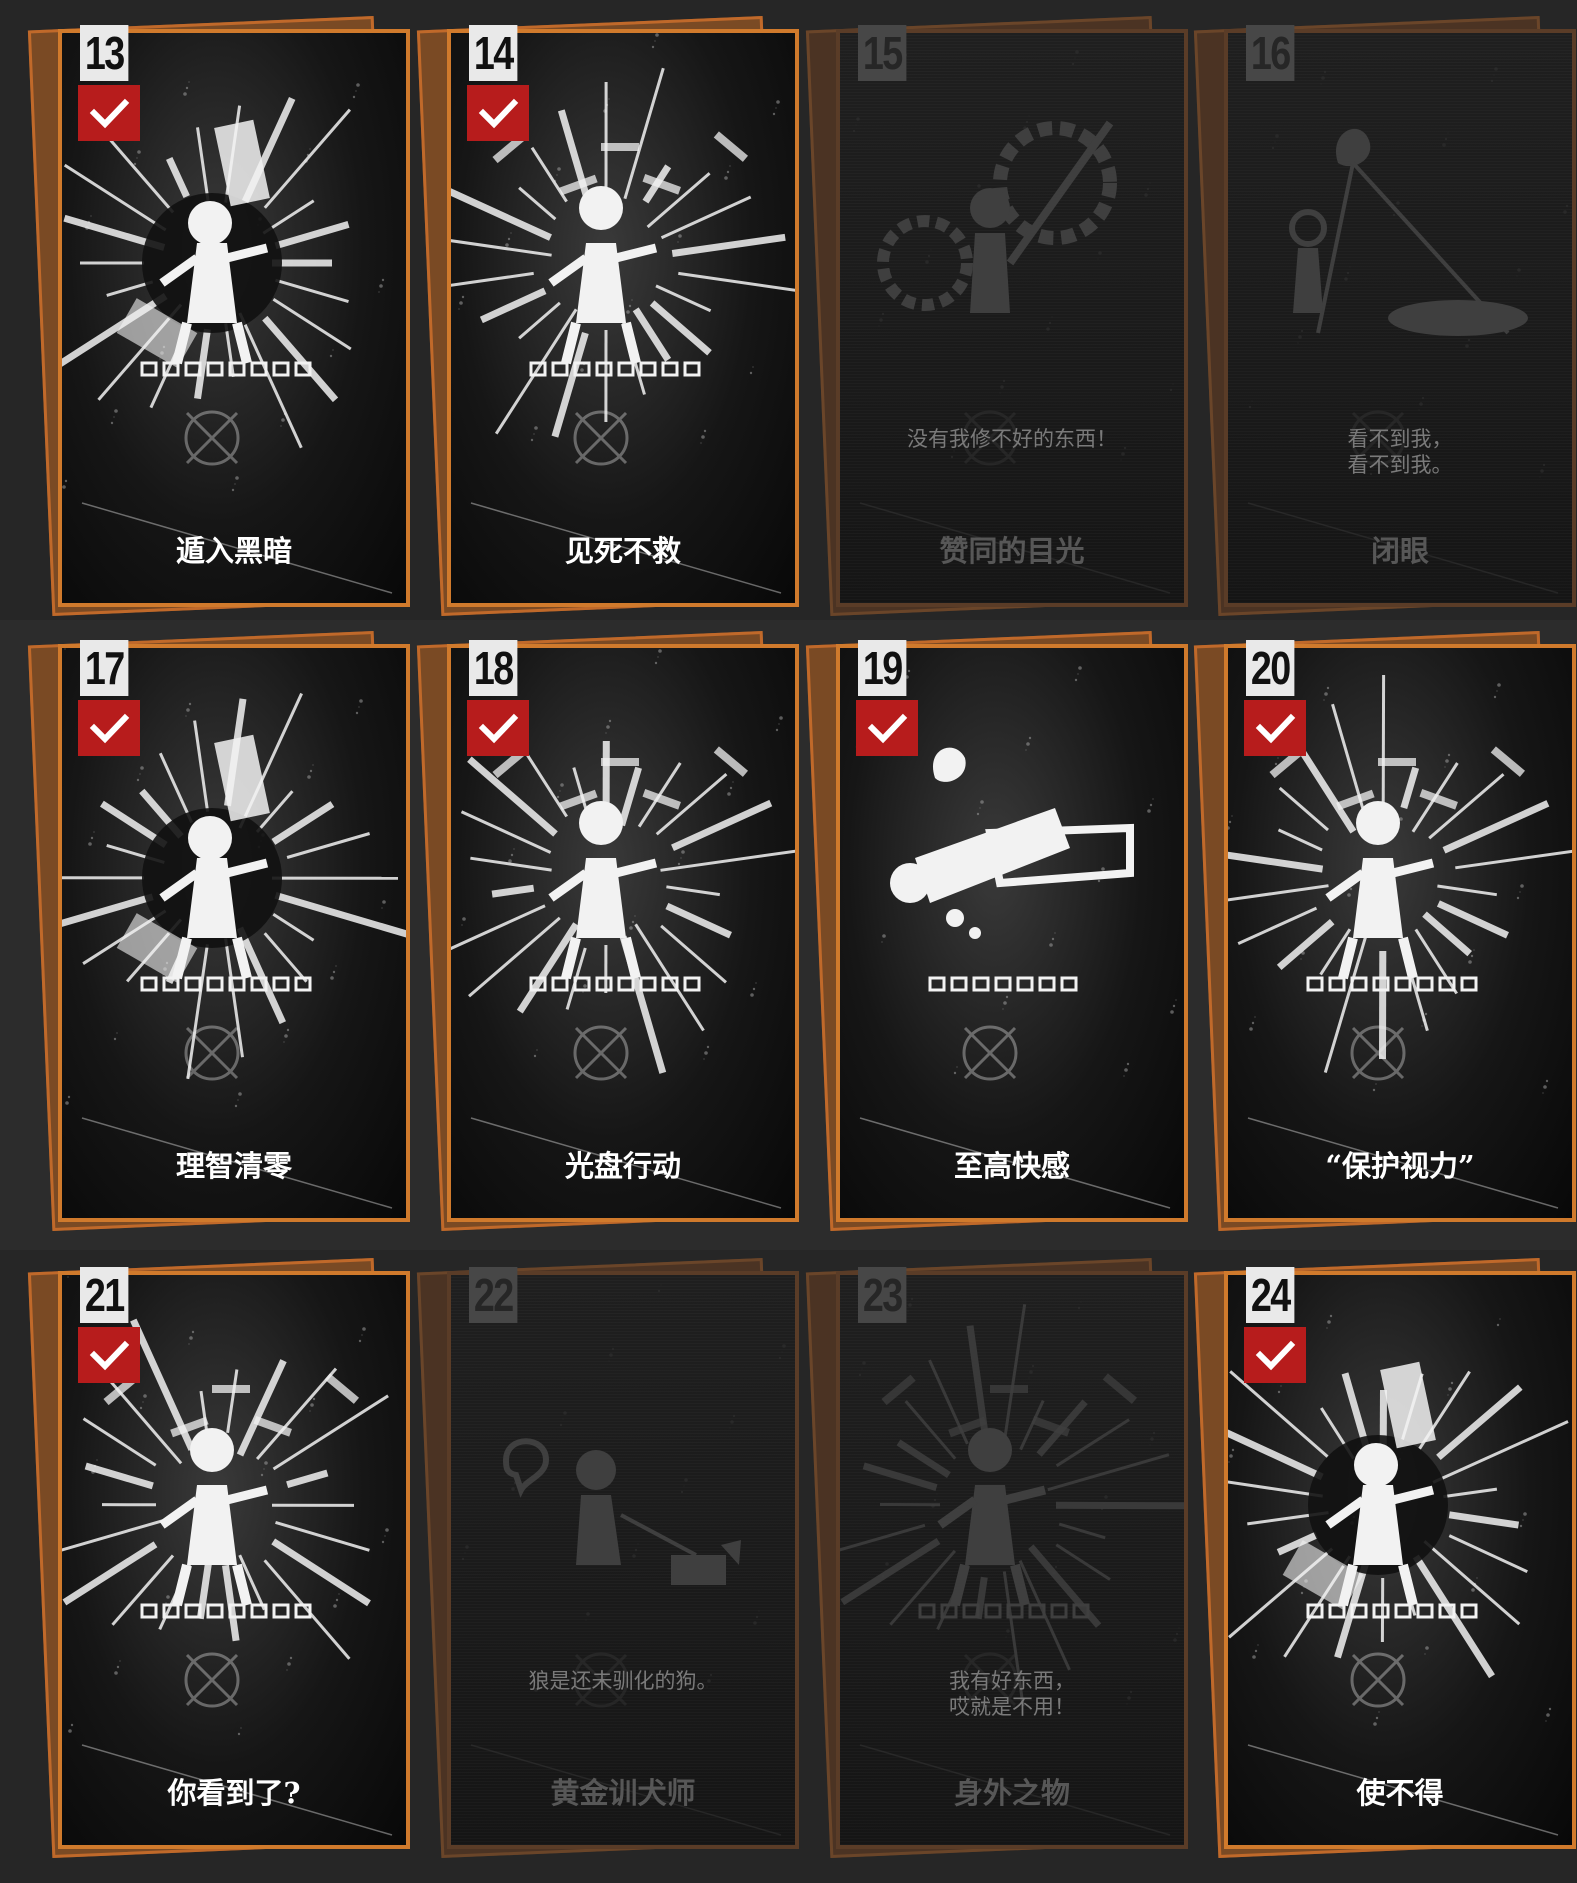 Image resolution: width=1577 pixels, height=1883 pixels. I want to click on card-title: 使不得, so click(1400, 1793).